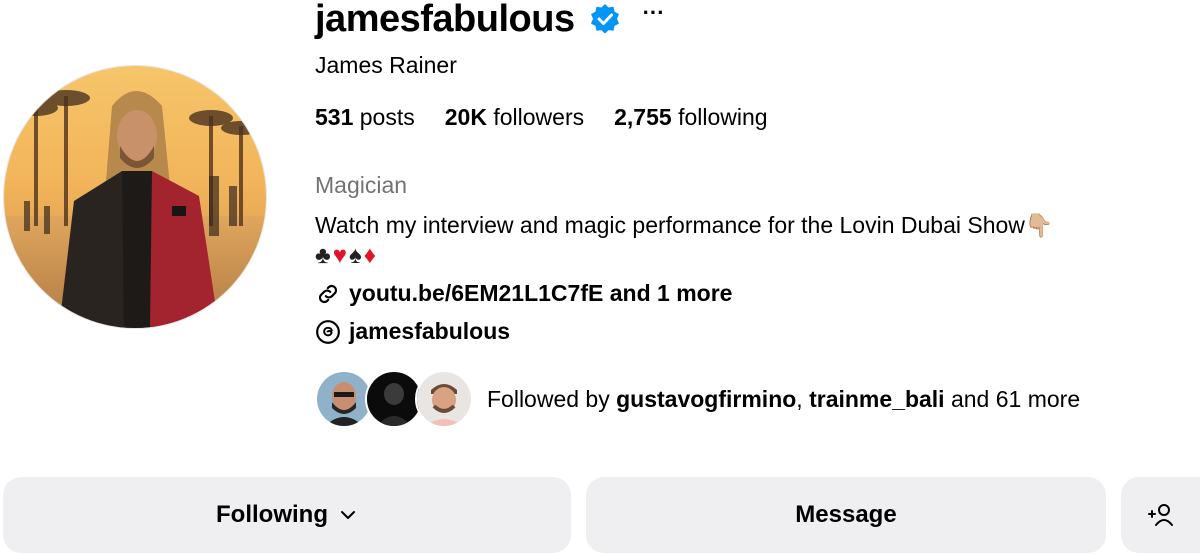 This screenshot has width=1200, height=555. What do you see at coordinates (1015, 398) in the screenshot?
I see `followed-by-suffix: and 61 more` at bounding box center [1015, 398].